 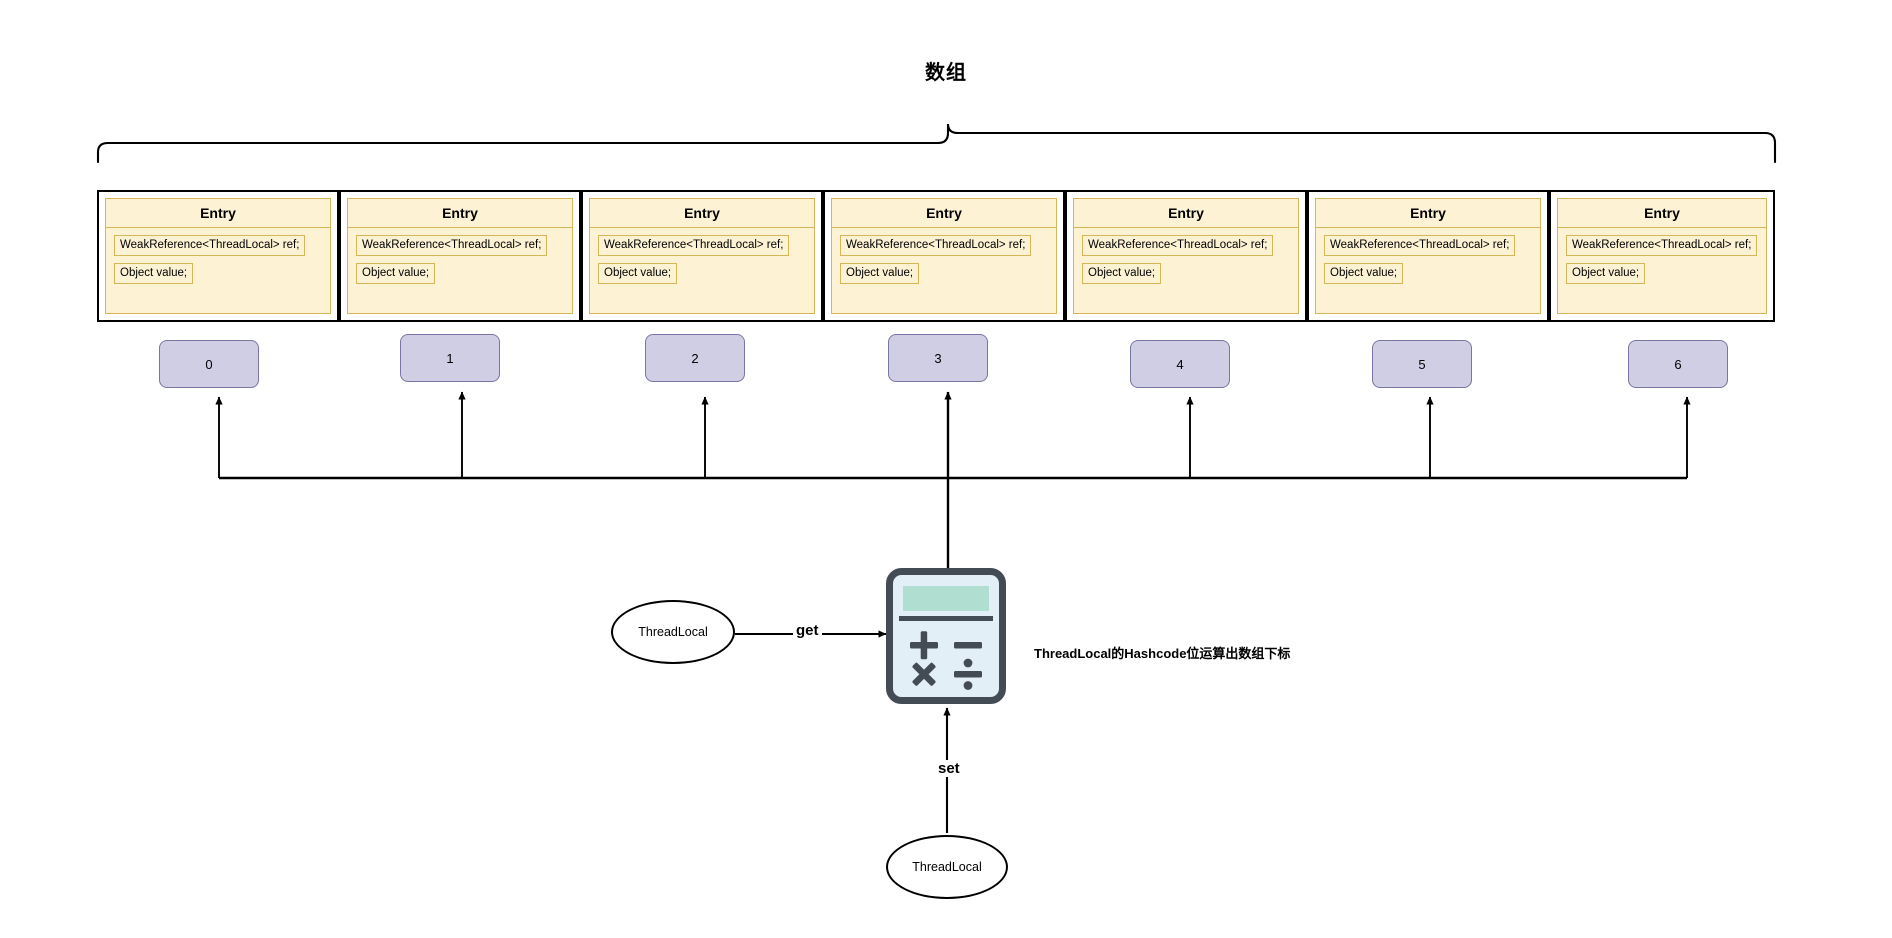 I want to click on calculator-icon, so click(x=946, y=636).